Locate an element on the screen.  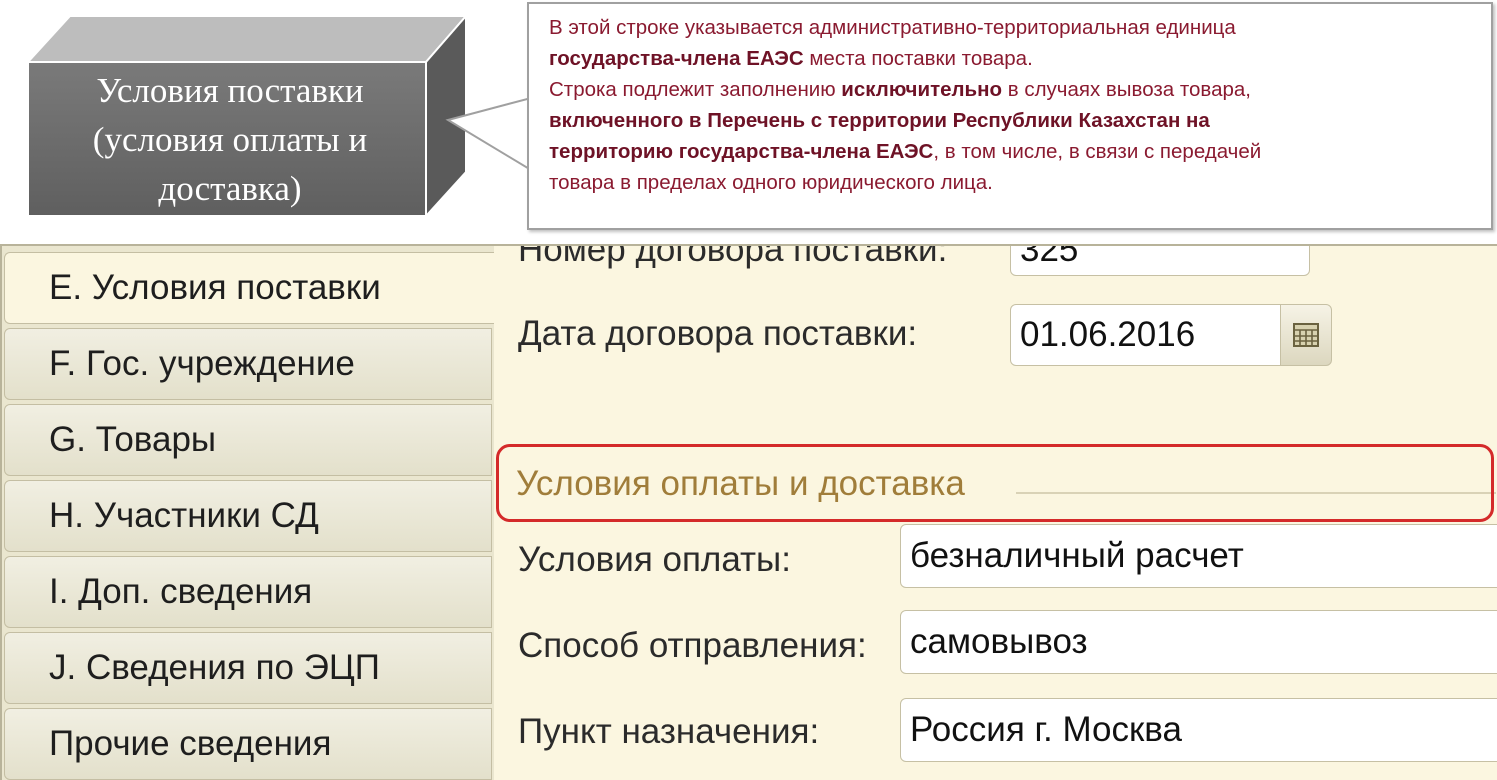
destination-label: Пункт назначения: is located at coordinates (669, 731).